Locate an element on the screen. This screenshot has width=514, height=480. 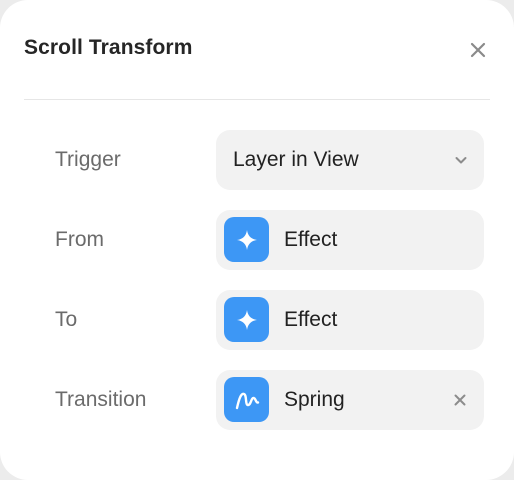
trigger-row: Trigger Layer in View is located at coordinates (257, 160).